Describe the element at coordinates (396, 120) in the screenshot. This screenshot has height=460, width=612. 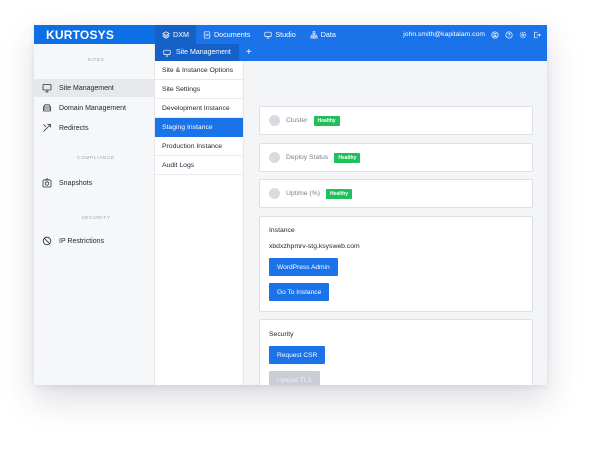
I see `status-card-cluster: Cluster Healthy` at that location.